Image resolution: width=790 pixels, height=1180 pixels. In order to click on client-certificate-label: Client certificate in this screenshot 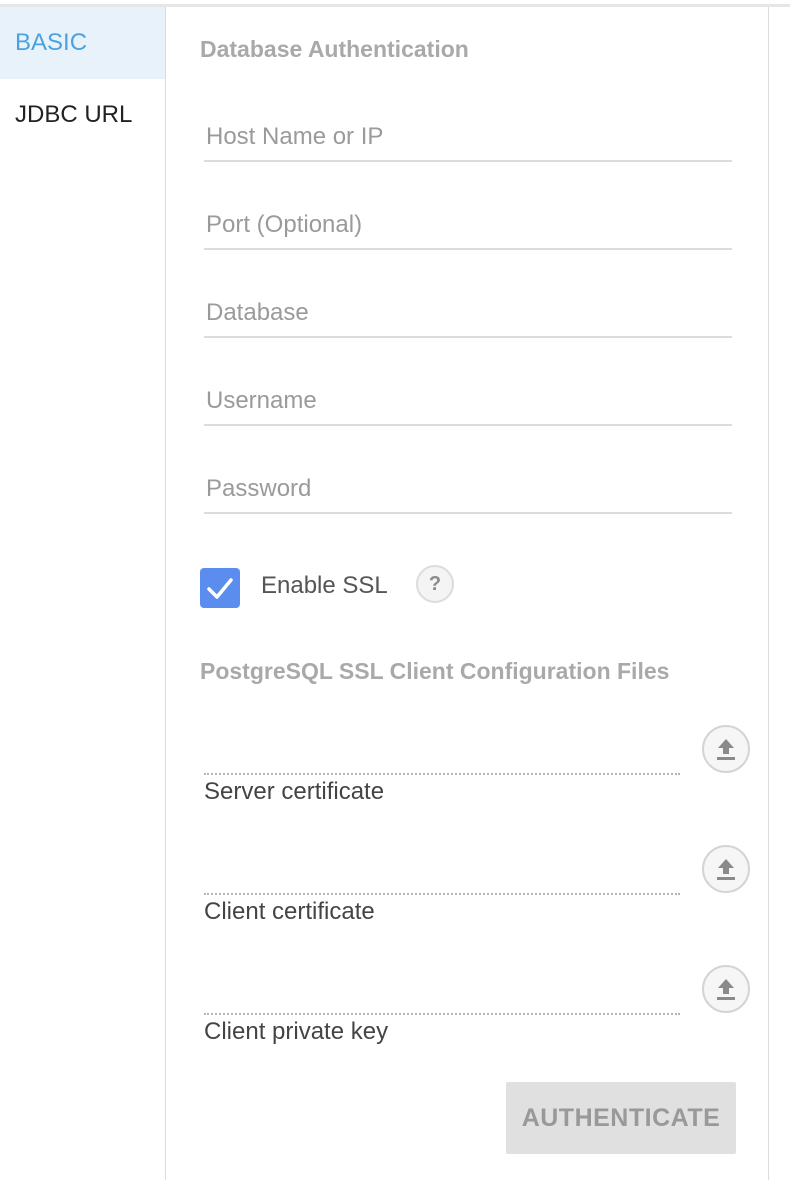, I will do `click(289, 911)`.